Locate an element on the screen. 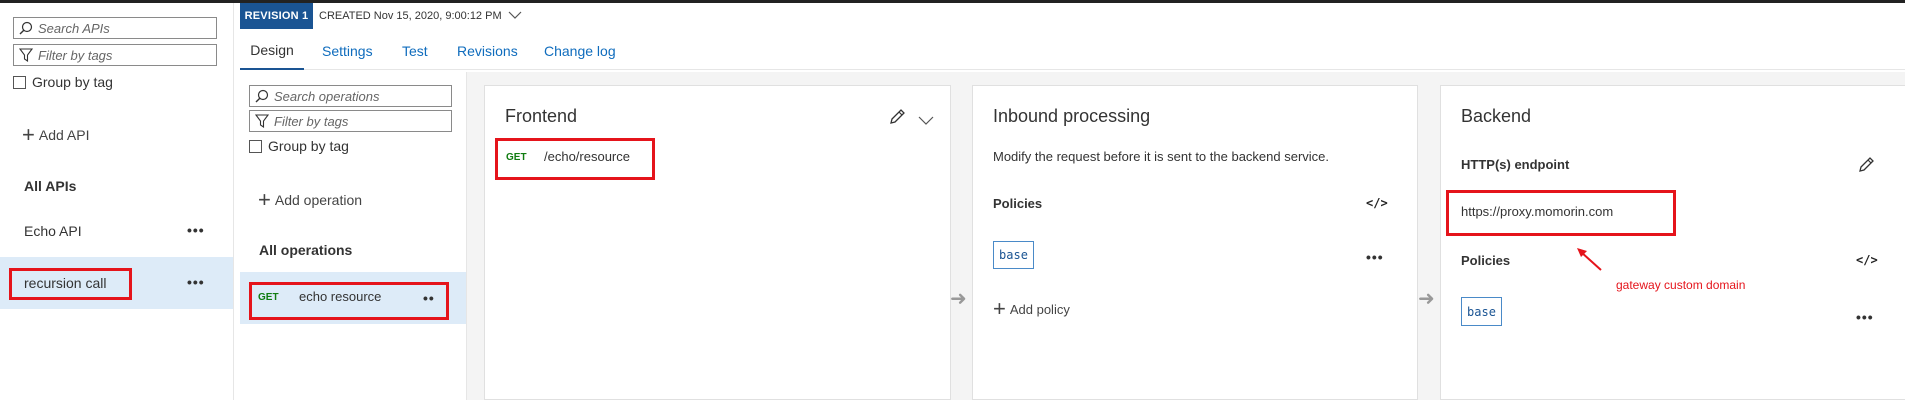  tab-settings: Settings is located at coordinates (347, 51).